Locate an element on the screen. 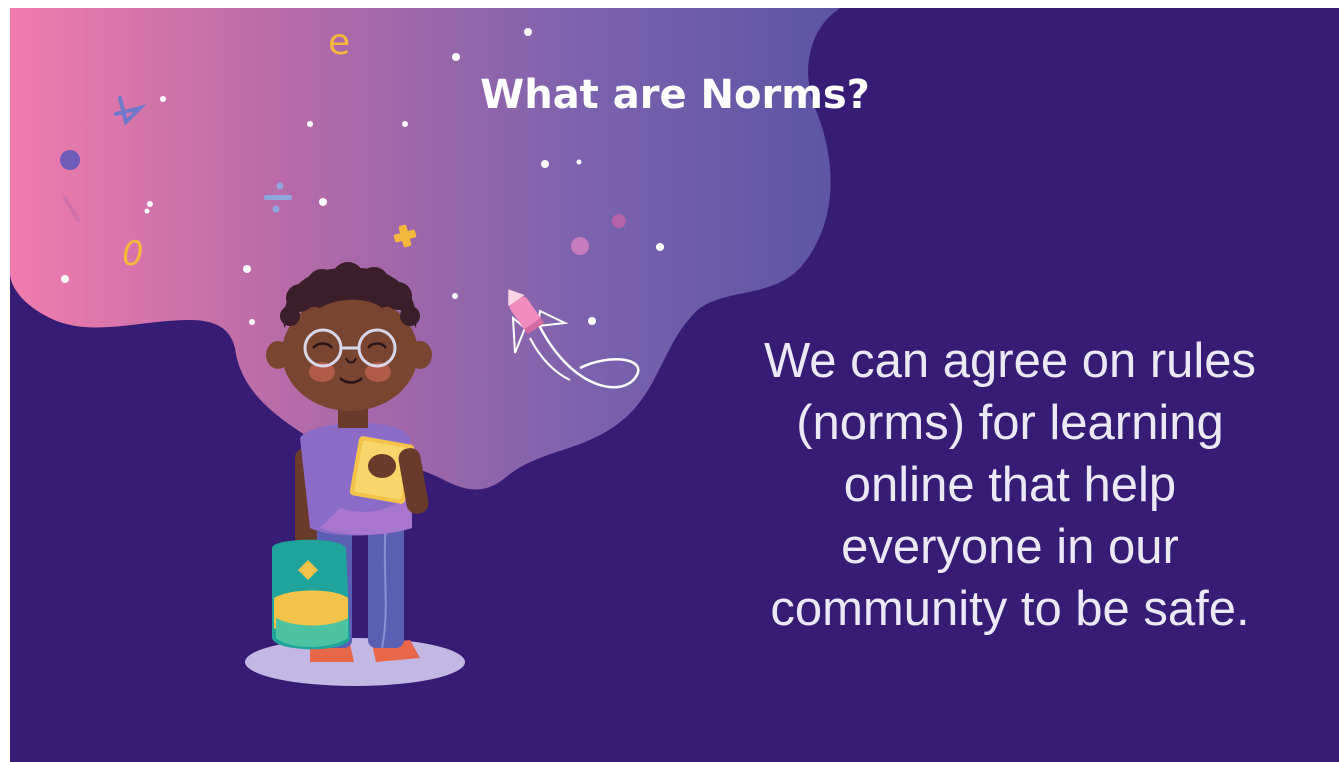 The height and width of the screenshot is (762, 1339). body-line: We can agree on rules is located at coordinates (1010, 361).